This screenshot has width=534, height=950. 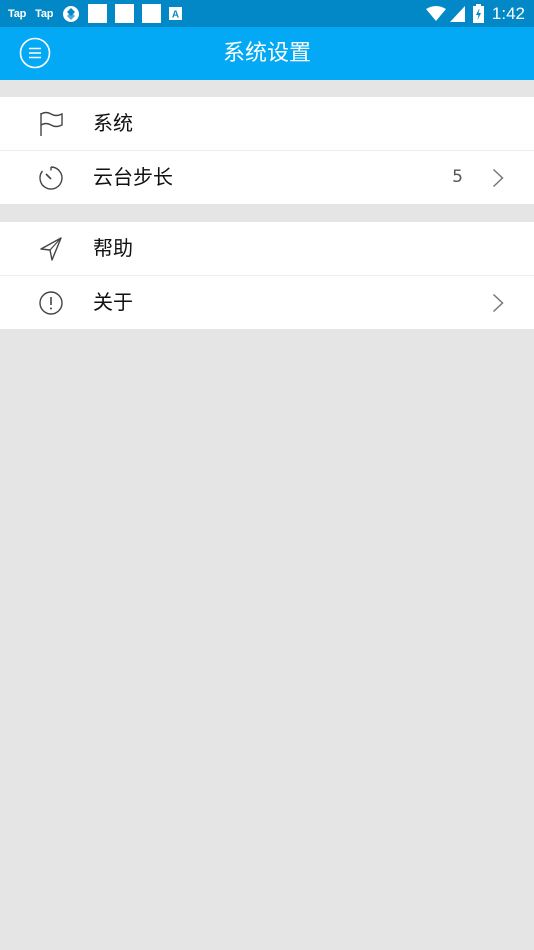 I want to click on svg-text: A, so click(x=175, y=15).